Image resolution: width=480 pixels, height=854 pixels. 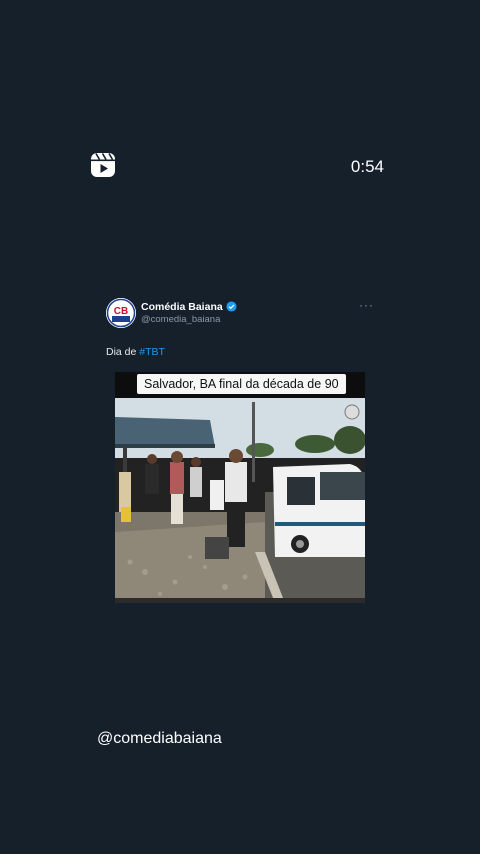 What do you see at coordinates (152, 352) in the screenshot?
I see `hashtag-link: #TBT` at bounding box center [152, 352].